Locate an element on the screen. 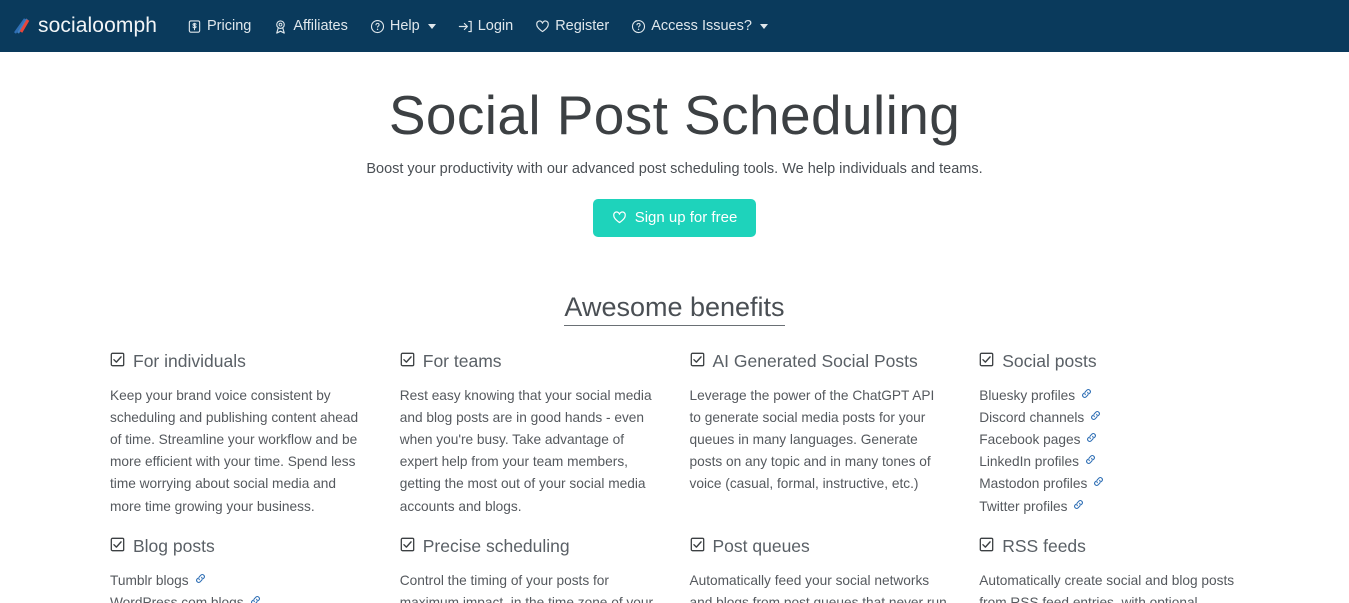 Image resolution: width=1349 pixels, height=603 pixels. benefits-heading-text: Awesome benefits is located at coordinates (674, 308).